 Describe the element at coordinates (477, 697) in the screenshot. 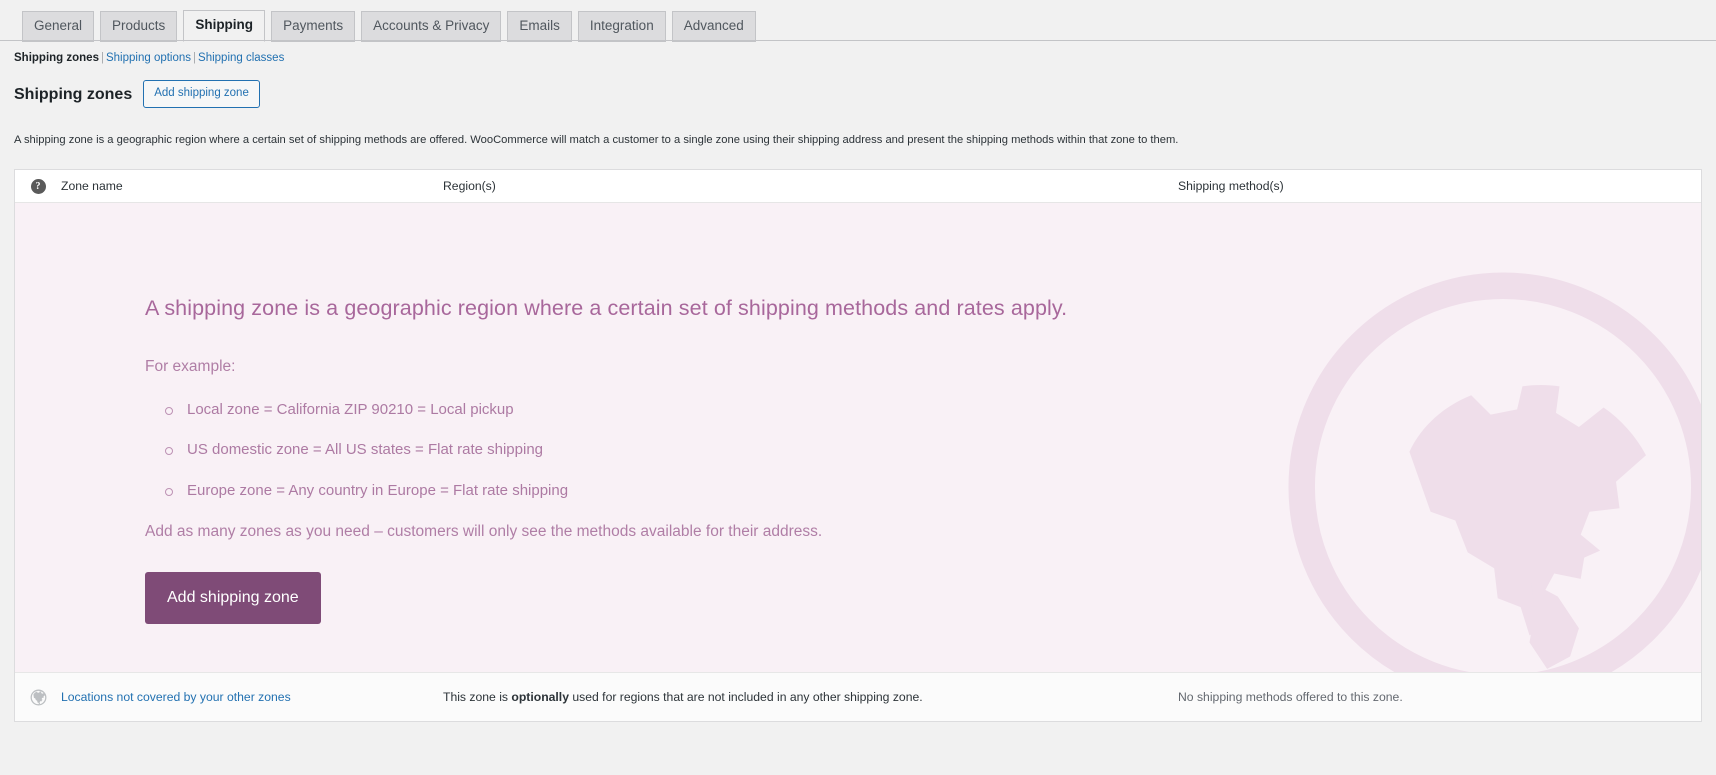

I see `fallback-note-prefix: This zone is` at that location.